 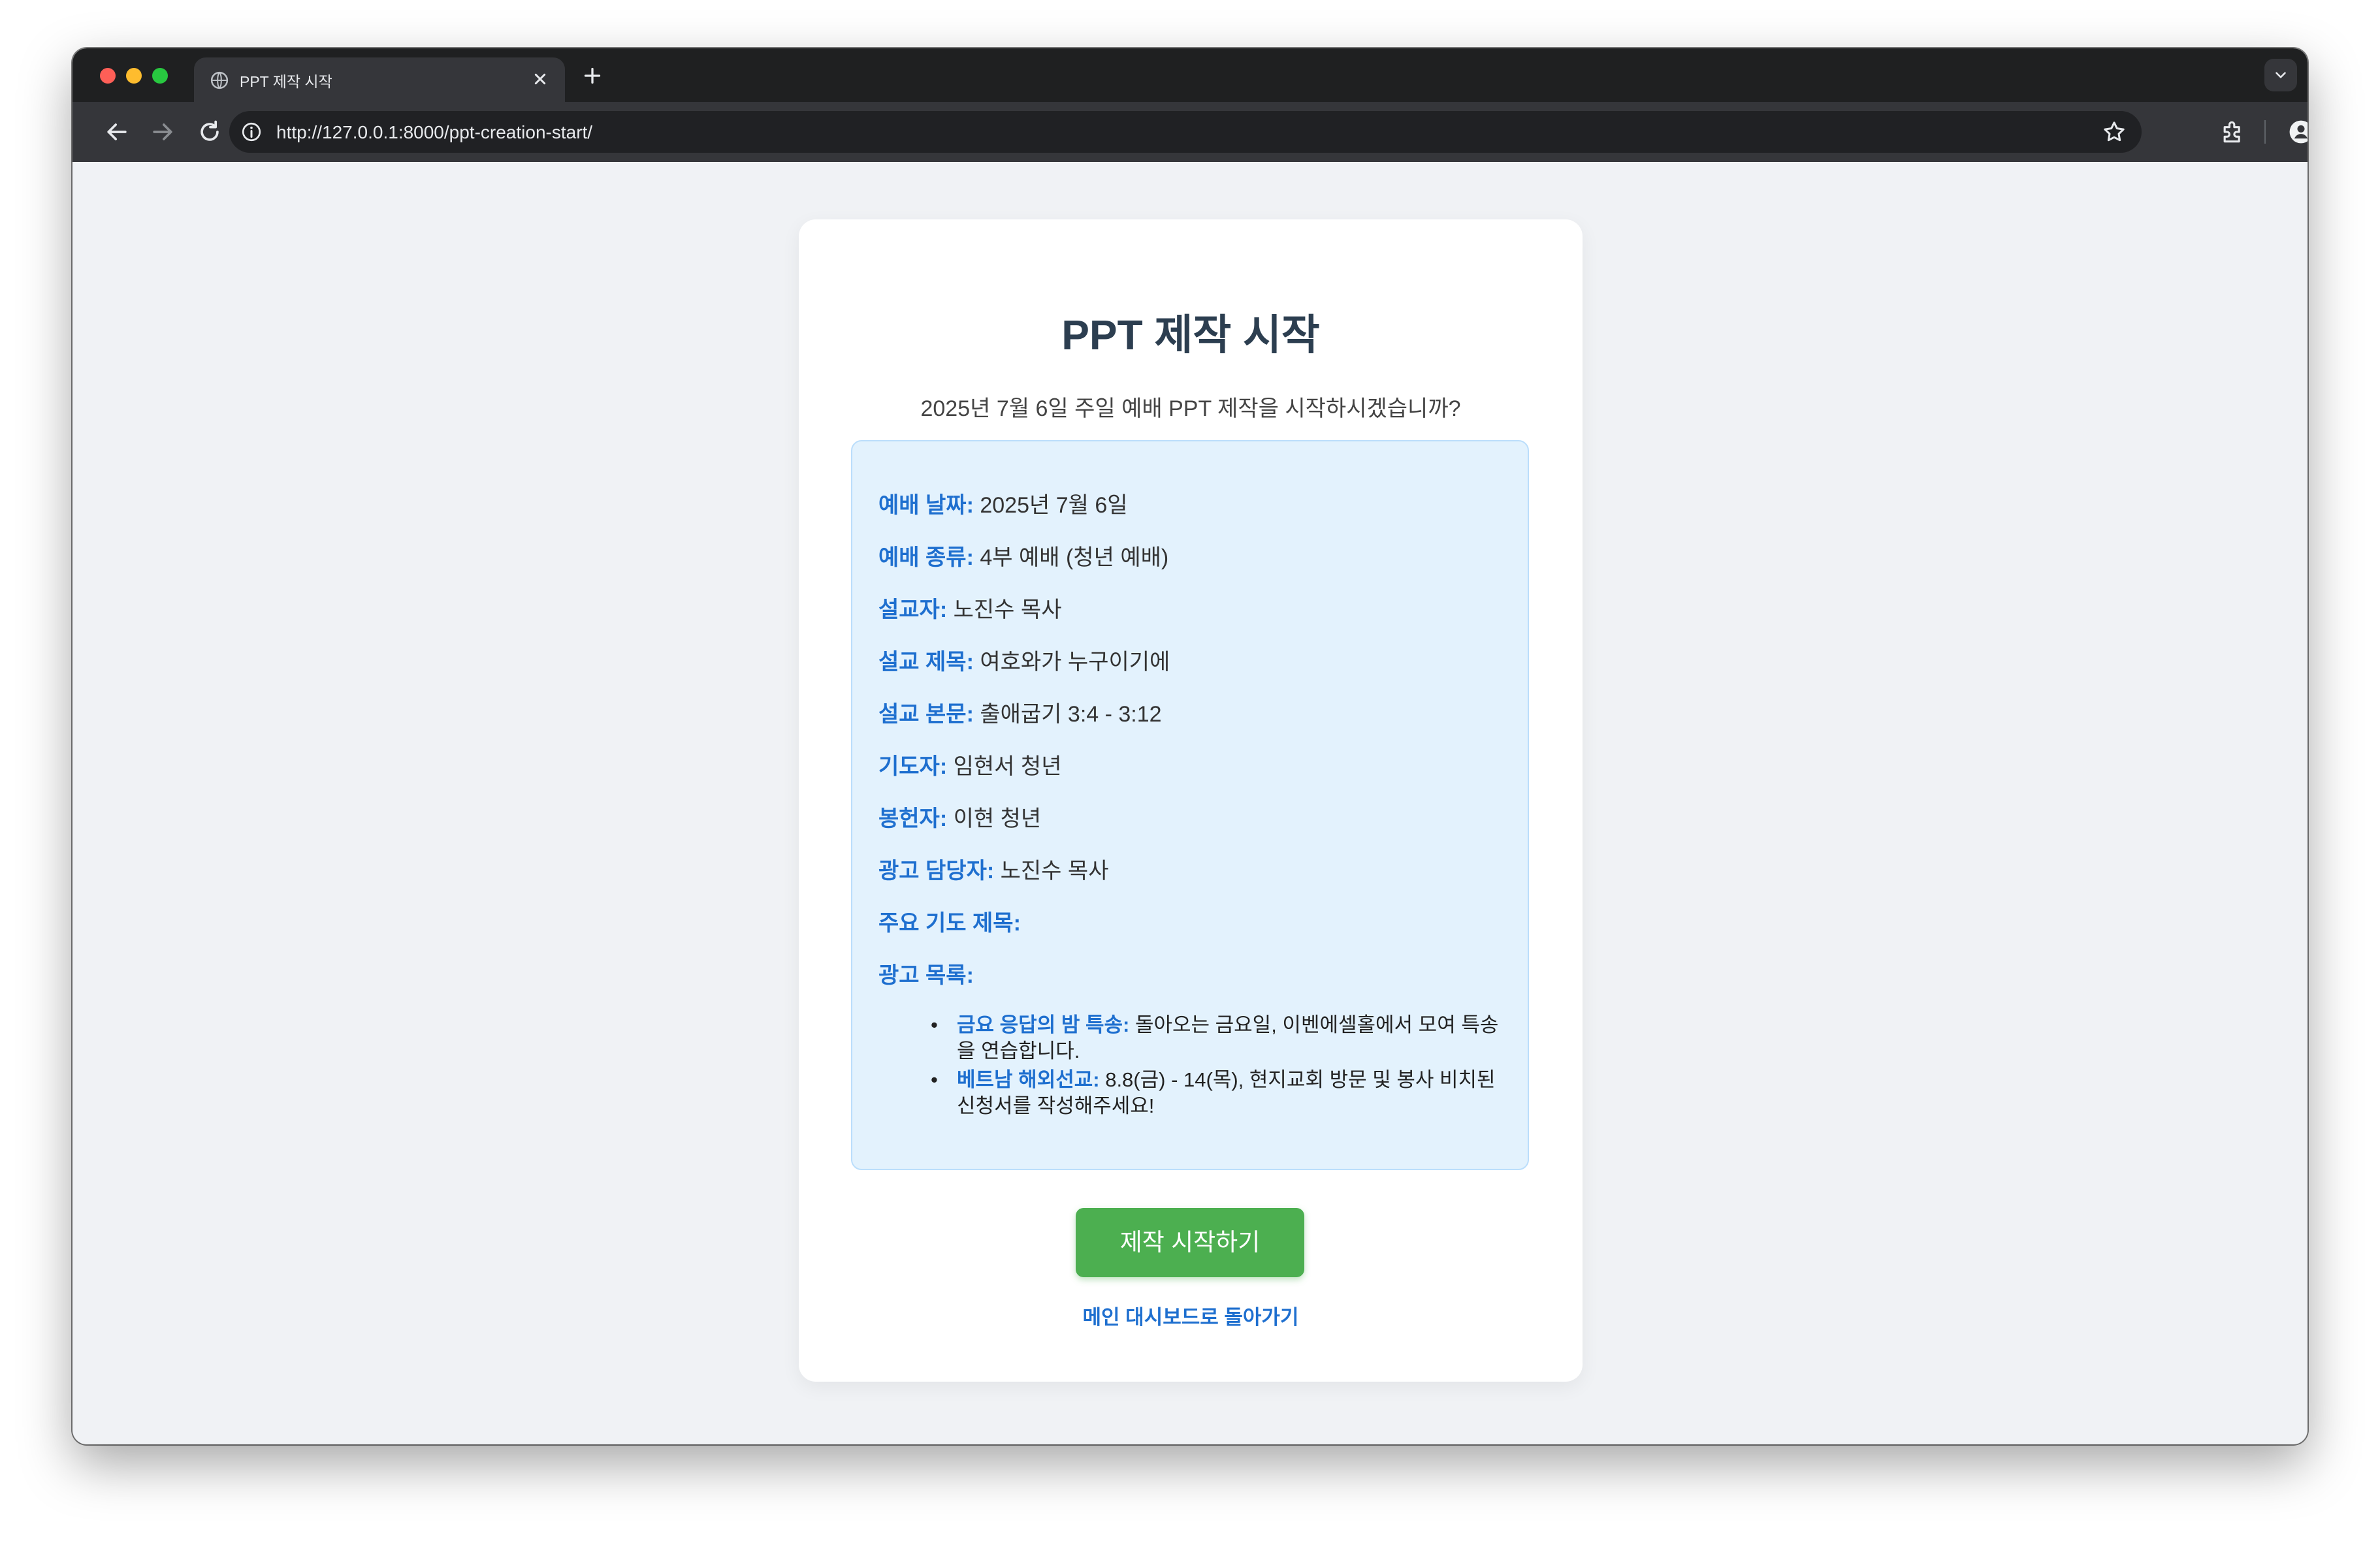 I want to click on detail-sermon-title: 설교 제목: 여호와가 누구이기에, so click(x=1024, y=660).